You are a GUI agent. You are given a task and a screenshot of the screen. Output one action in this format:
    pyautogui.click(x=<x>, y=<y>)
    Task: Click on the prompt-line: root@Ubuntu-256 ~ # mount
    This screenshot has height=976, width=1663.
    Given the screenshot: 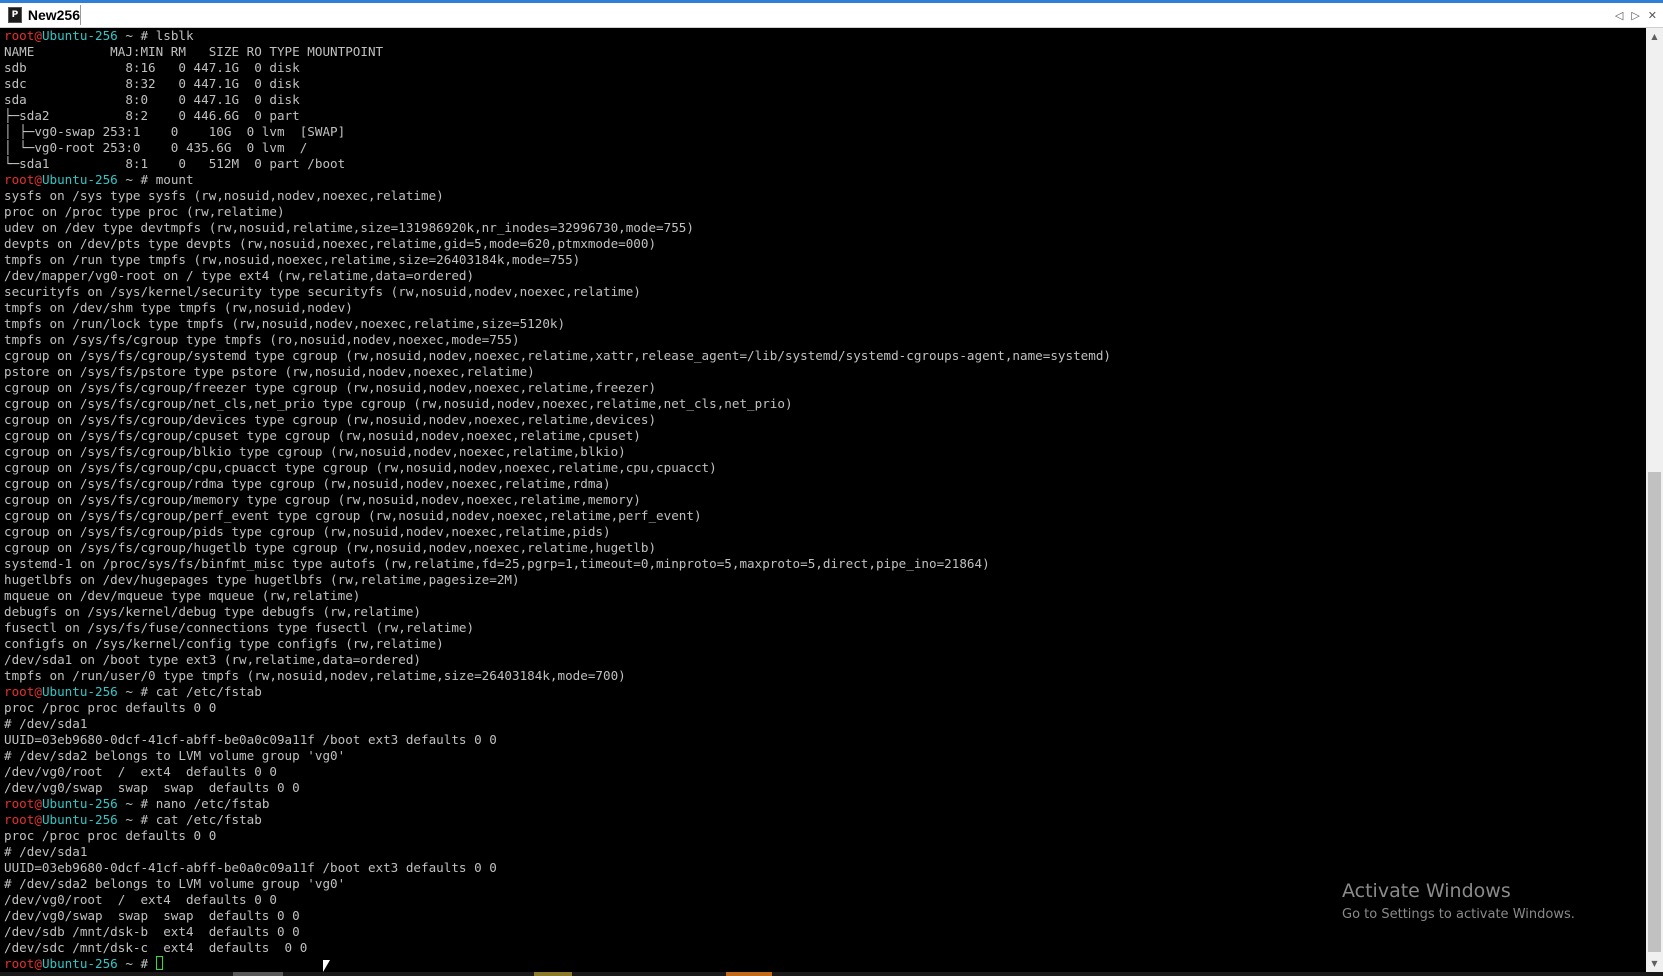 What is the action you would take?
    pyautogui.click(x=824, y=180)
    